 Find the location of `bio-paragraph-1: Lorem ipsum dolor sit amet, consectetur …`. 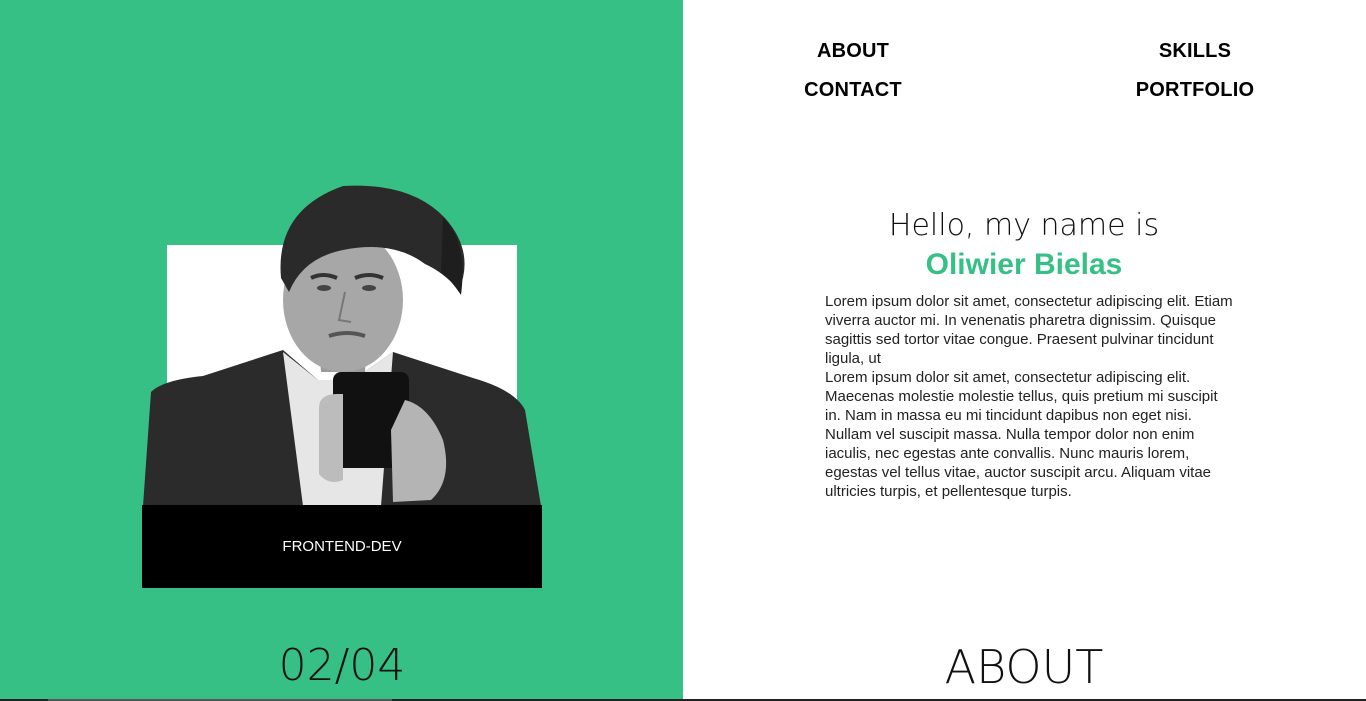

bio-paragraph-1: Lorem ipsum dolor sit amet, consectetur … is located at coordinates (1029, 330).